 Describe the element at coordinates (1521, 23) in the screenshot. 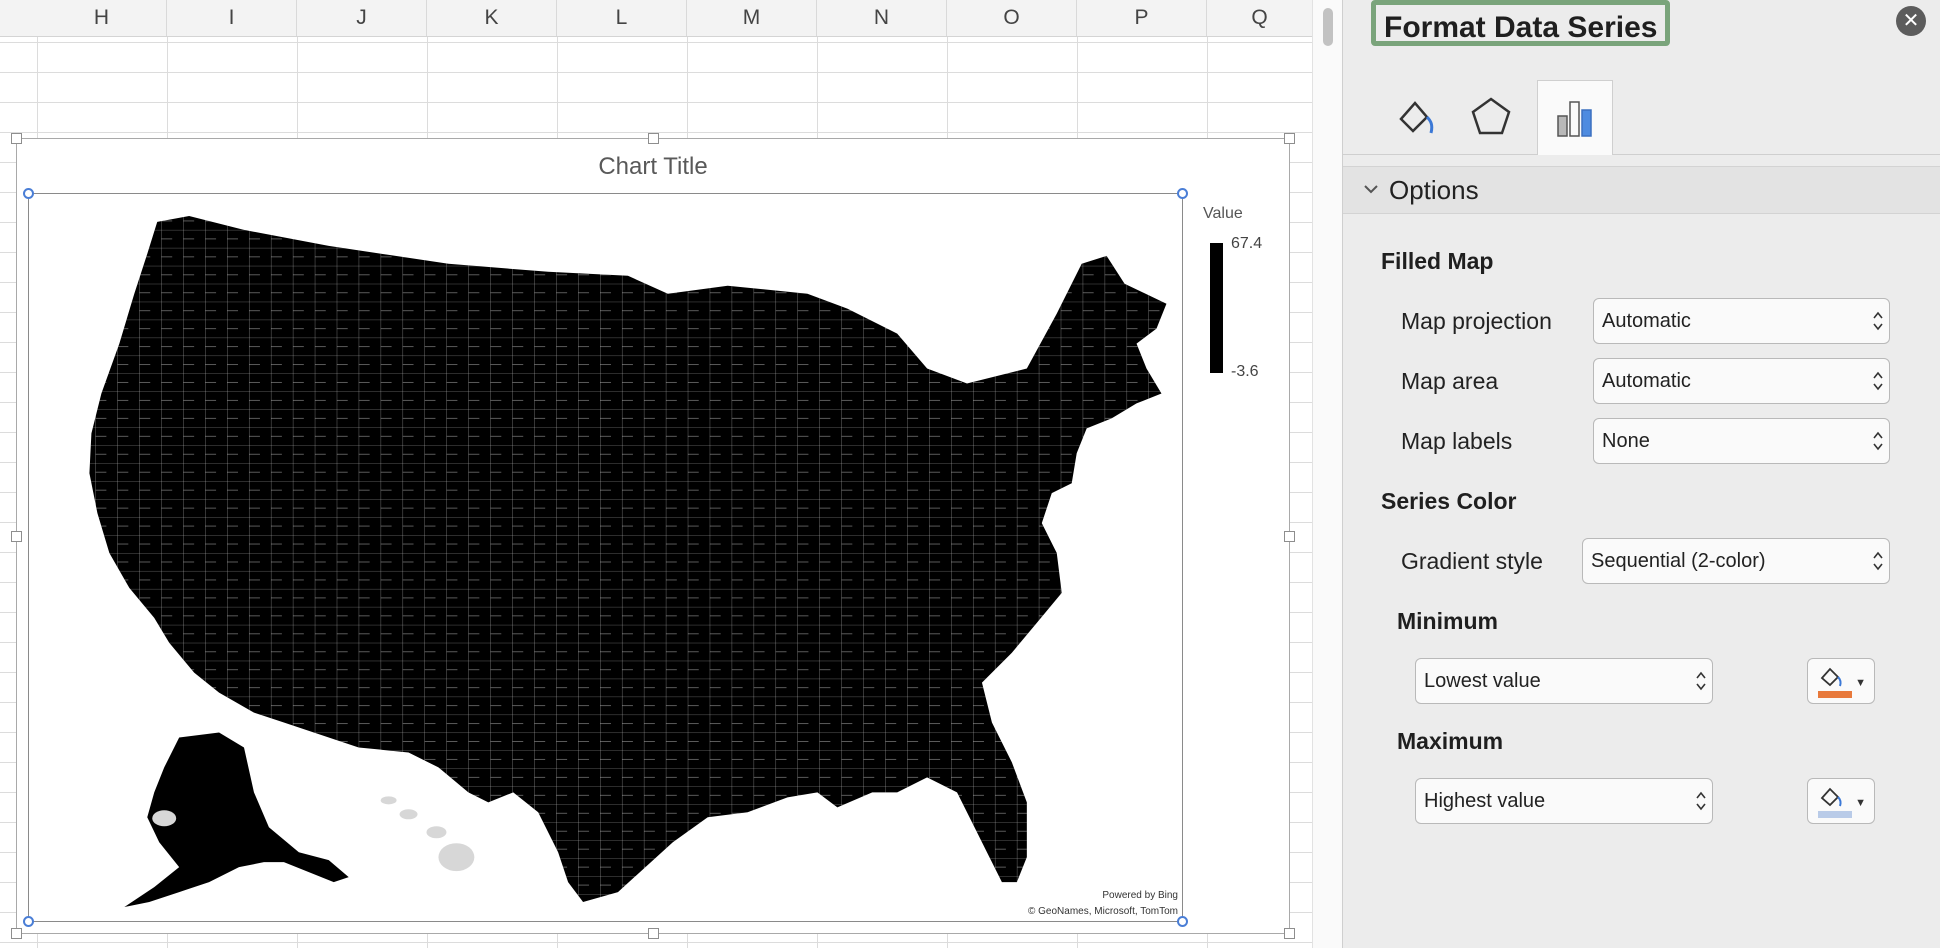

I see `pane-title: Format Data Series` at that location.